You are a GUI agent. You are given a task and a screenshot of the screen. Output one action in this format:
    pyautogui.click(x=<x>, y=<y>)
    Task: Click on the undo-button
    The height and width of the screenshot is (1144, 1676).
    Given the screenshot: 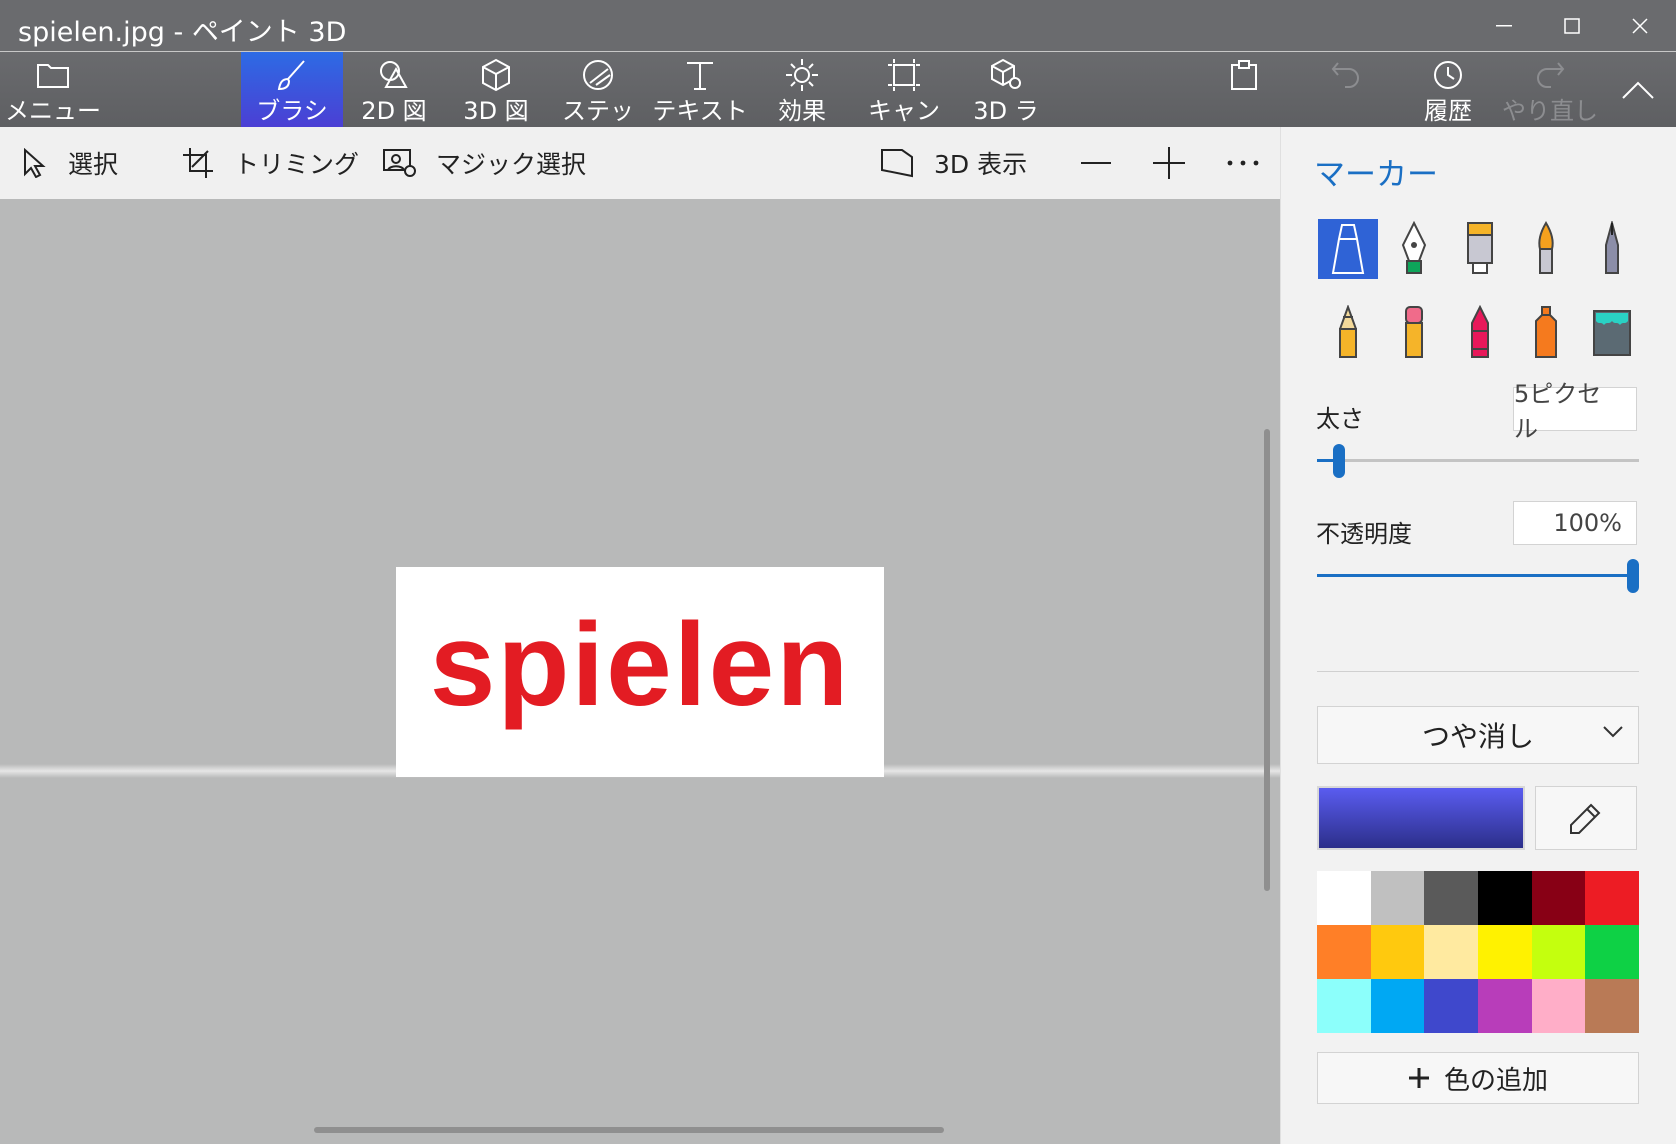 What is the action you would take?
    pyautogui.click(x=1346, y=89)
    